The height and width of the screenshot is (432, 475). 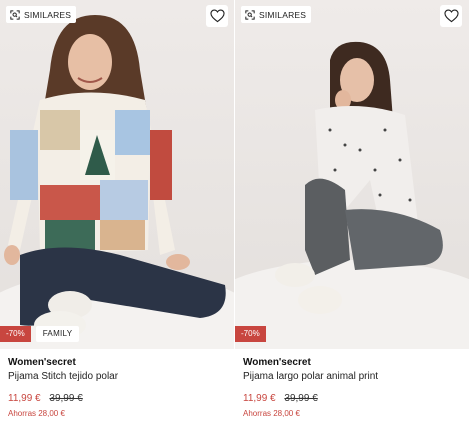 What do you see at coordinates (57, 334) in the screenshot?
I see `family-badge: FAMILY` at bounding box center [57, 334].